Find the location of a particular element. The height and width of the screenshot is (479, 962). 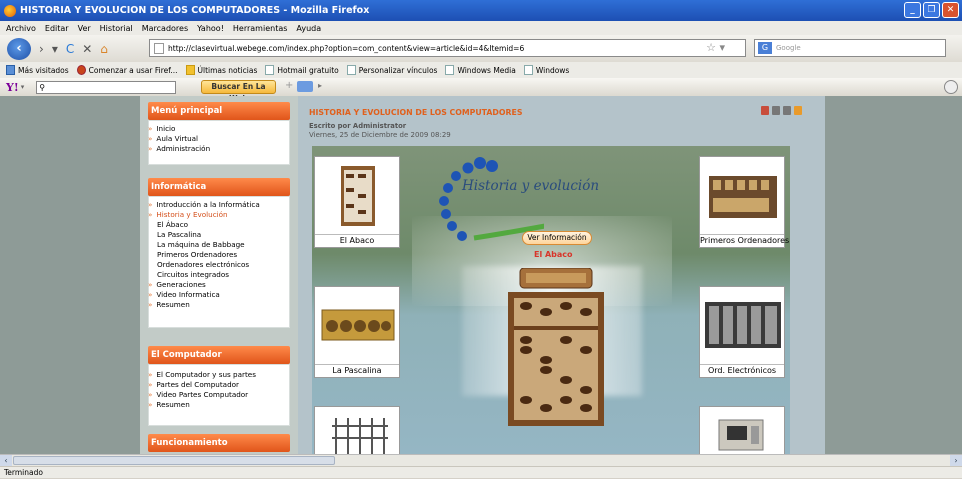

sidebar-item-introduccion: » Introducción a la Informática is located at coordinates (204, 204).